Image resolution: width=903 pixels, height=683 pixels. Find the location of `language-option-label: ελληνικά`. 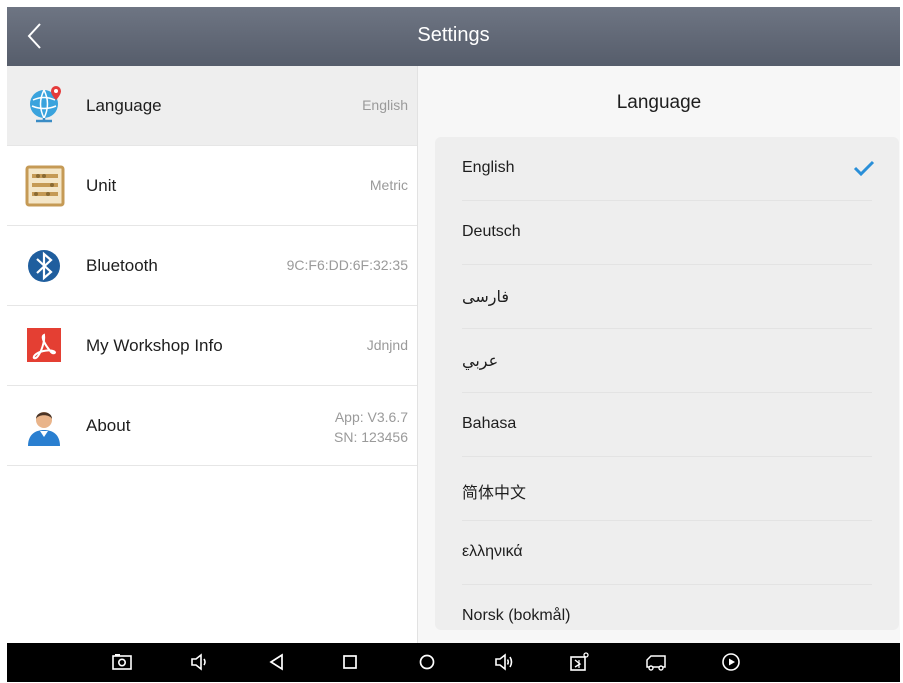

language-option-label: ελληνικά is located at coordinates (492, 551).